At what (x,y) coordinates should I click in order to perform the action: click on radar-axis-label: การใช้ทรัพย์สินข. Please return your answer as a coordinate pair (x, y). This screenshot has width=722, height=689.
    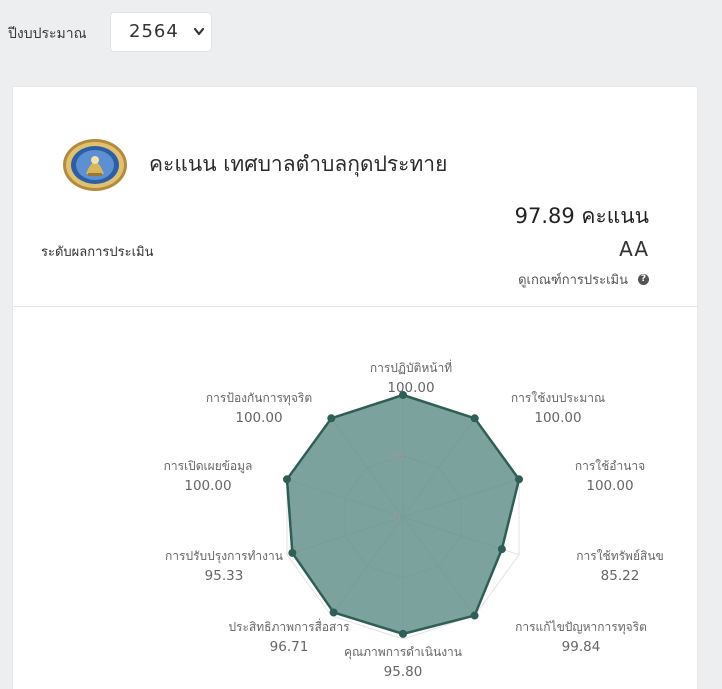
    Looking at the image, I should click on (619, 556).